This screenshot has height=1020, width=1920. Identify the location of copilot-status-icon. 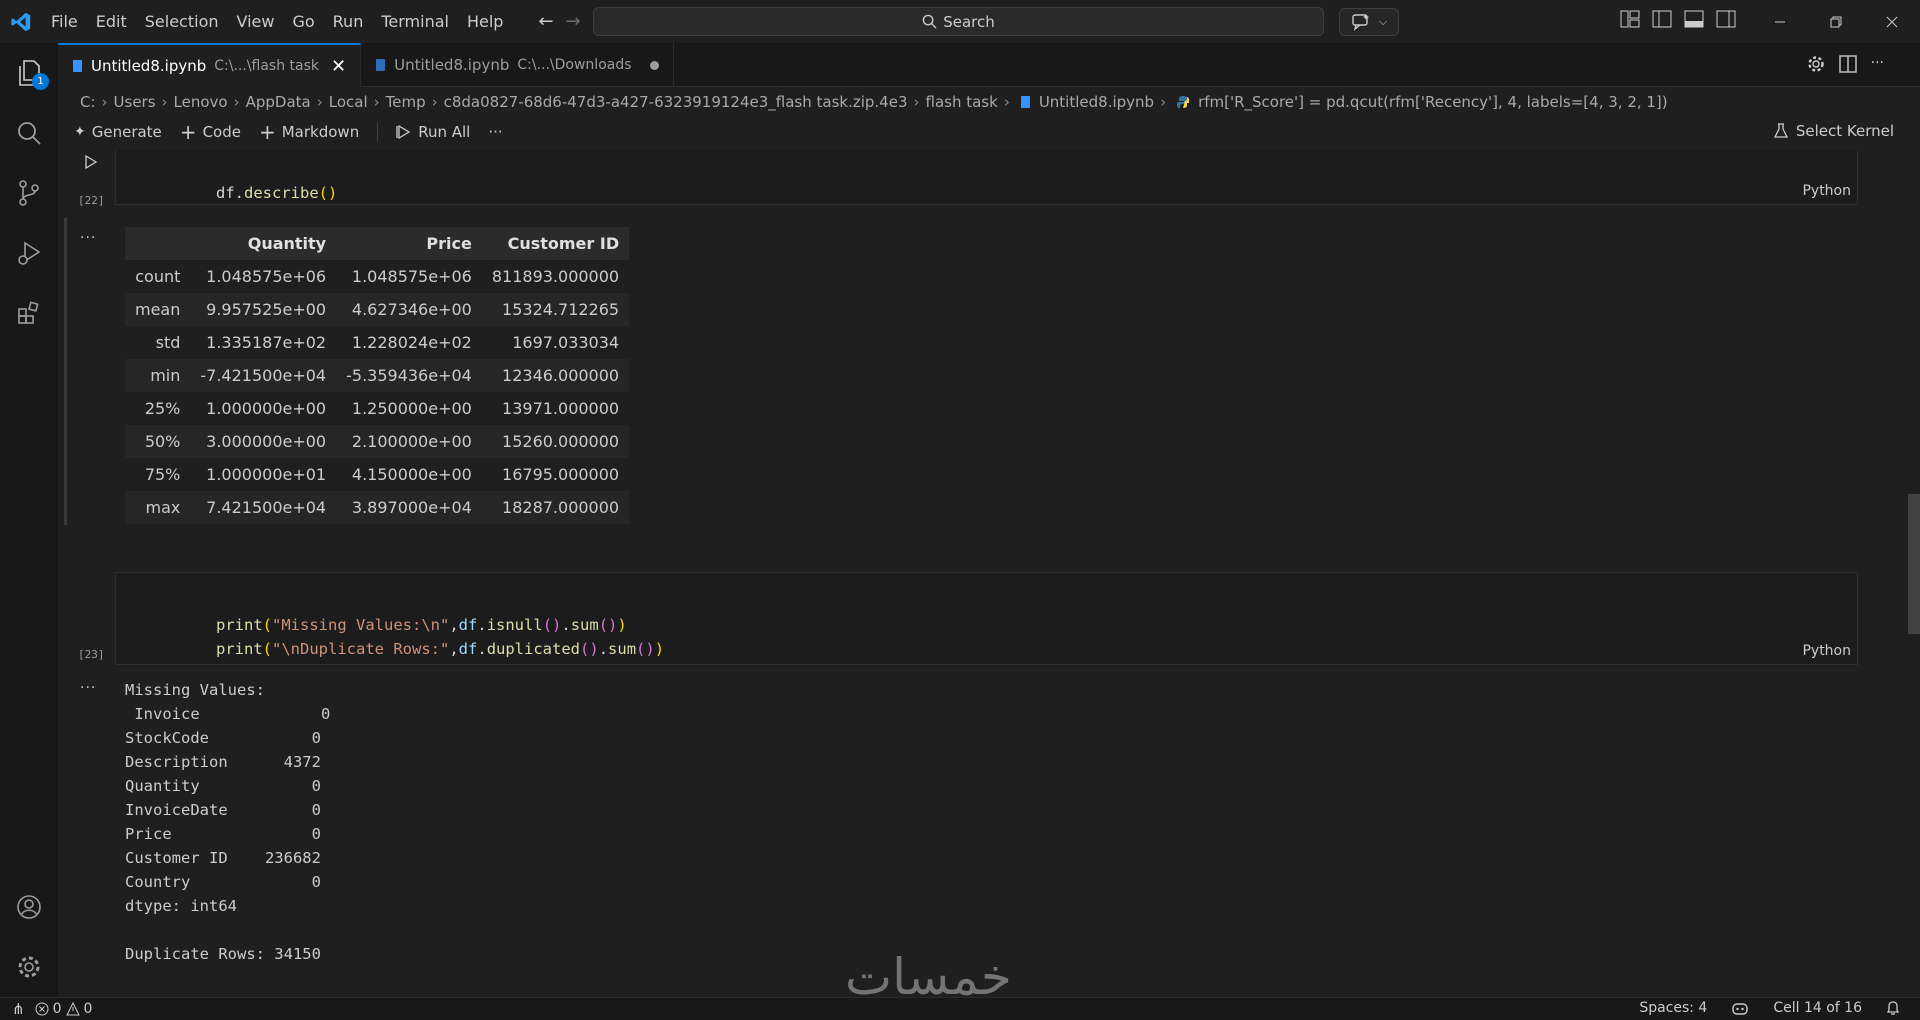
(1740, 1008).